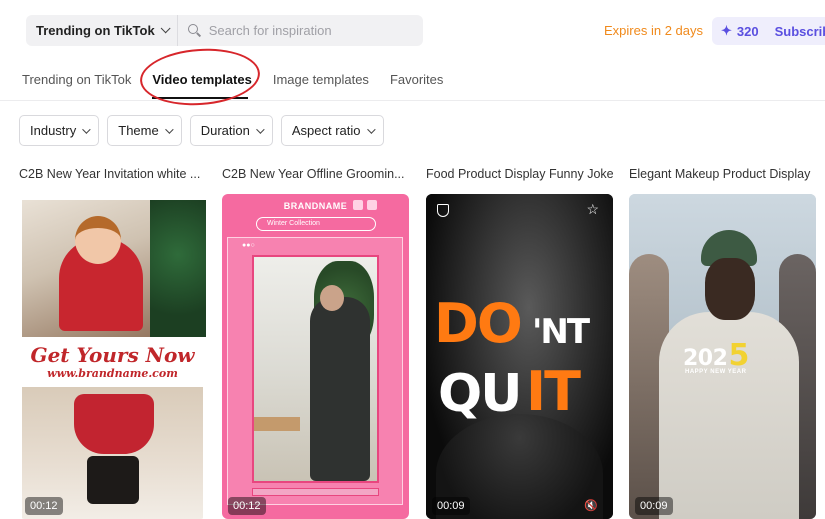 The height and width of the screenshot is (519, 825). I want to click on christmas-tree, so click(178, 268).